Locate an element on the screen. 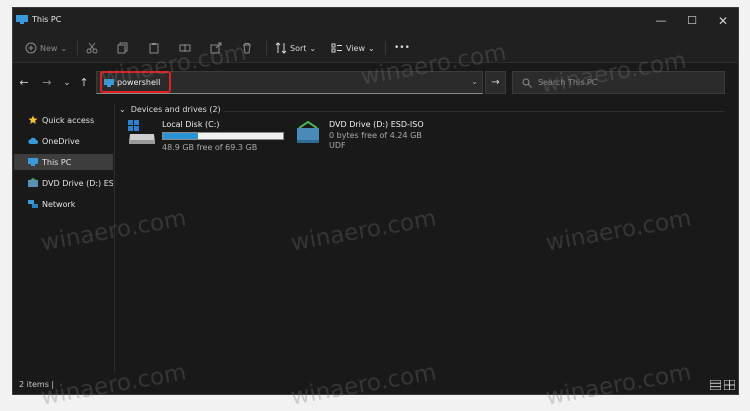 The width and height of the screenshot is (750, 411). star-icon is located at coordinates (33, 119).